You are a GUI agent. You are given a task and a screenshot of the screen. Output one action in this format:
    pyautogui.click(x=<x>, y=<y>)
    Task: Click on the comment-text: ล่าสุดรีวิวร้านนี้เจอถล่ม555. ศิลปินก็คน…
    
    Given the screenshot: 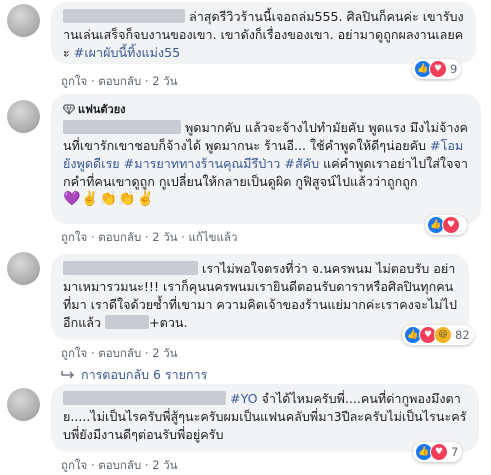 What is the action you would take?
    pyautogui.click(x=263, y=35)
    